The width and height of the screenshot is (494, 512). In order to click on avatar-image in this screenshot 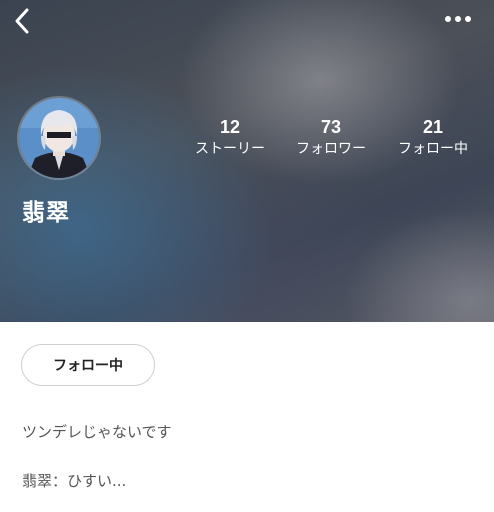, I will do `click(59, 138)`.